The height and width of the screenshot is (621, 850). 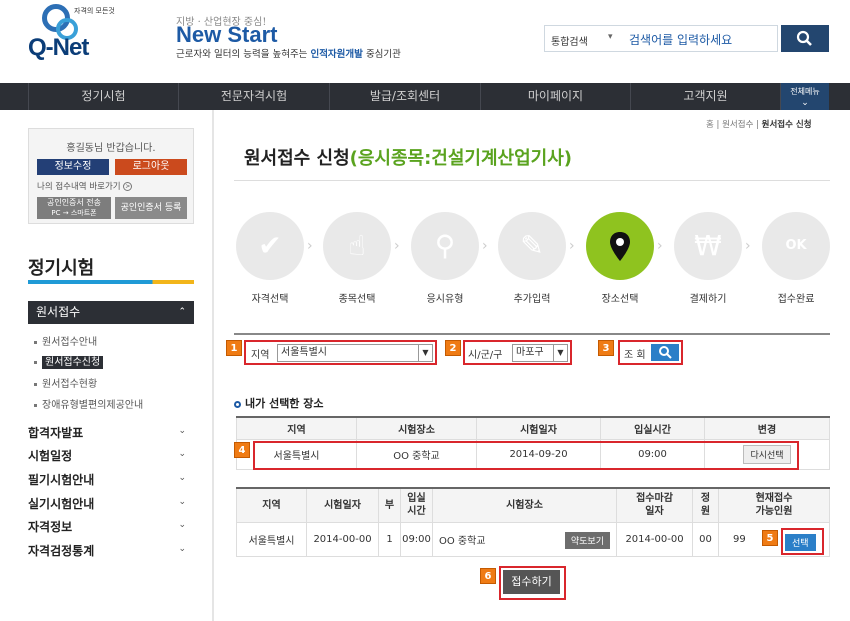 What do you see at coordinates (342, 539) in the screenshot?
I see `cell-date: 2014-00-00` at bounding box center [342, 539].